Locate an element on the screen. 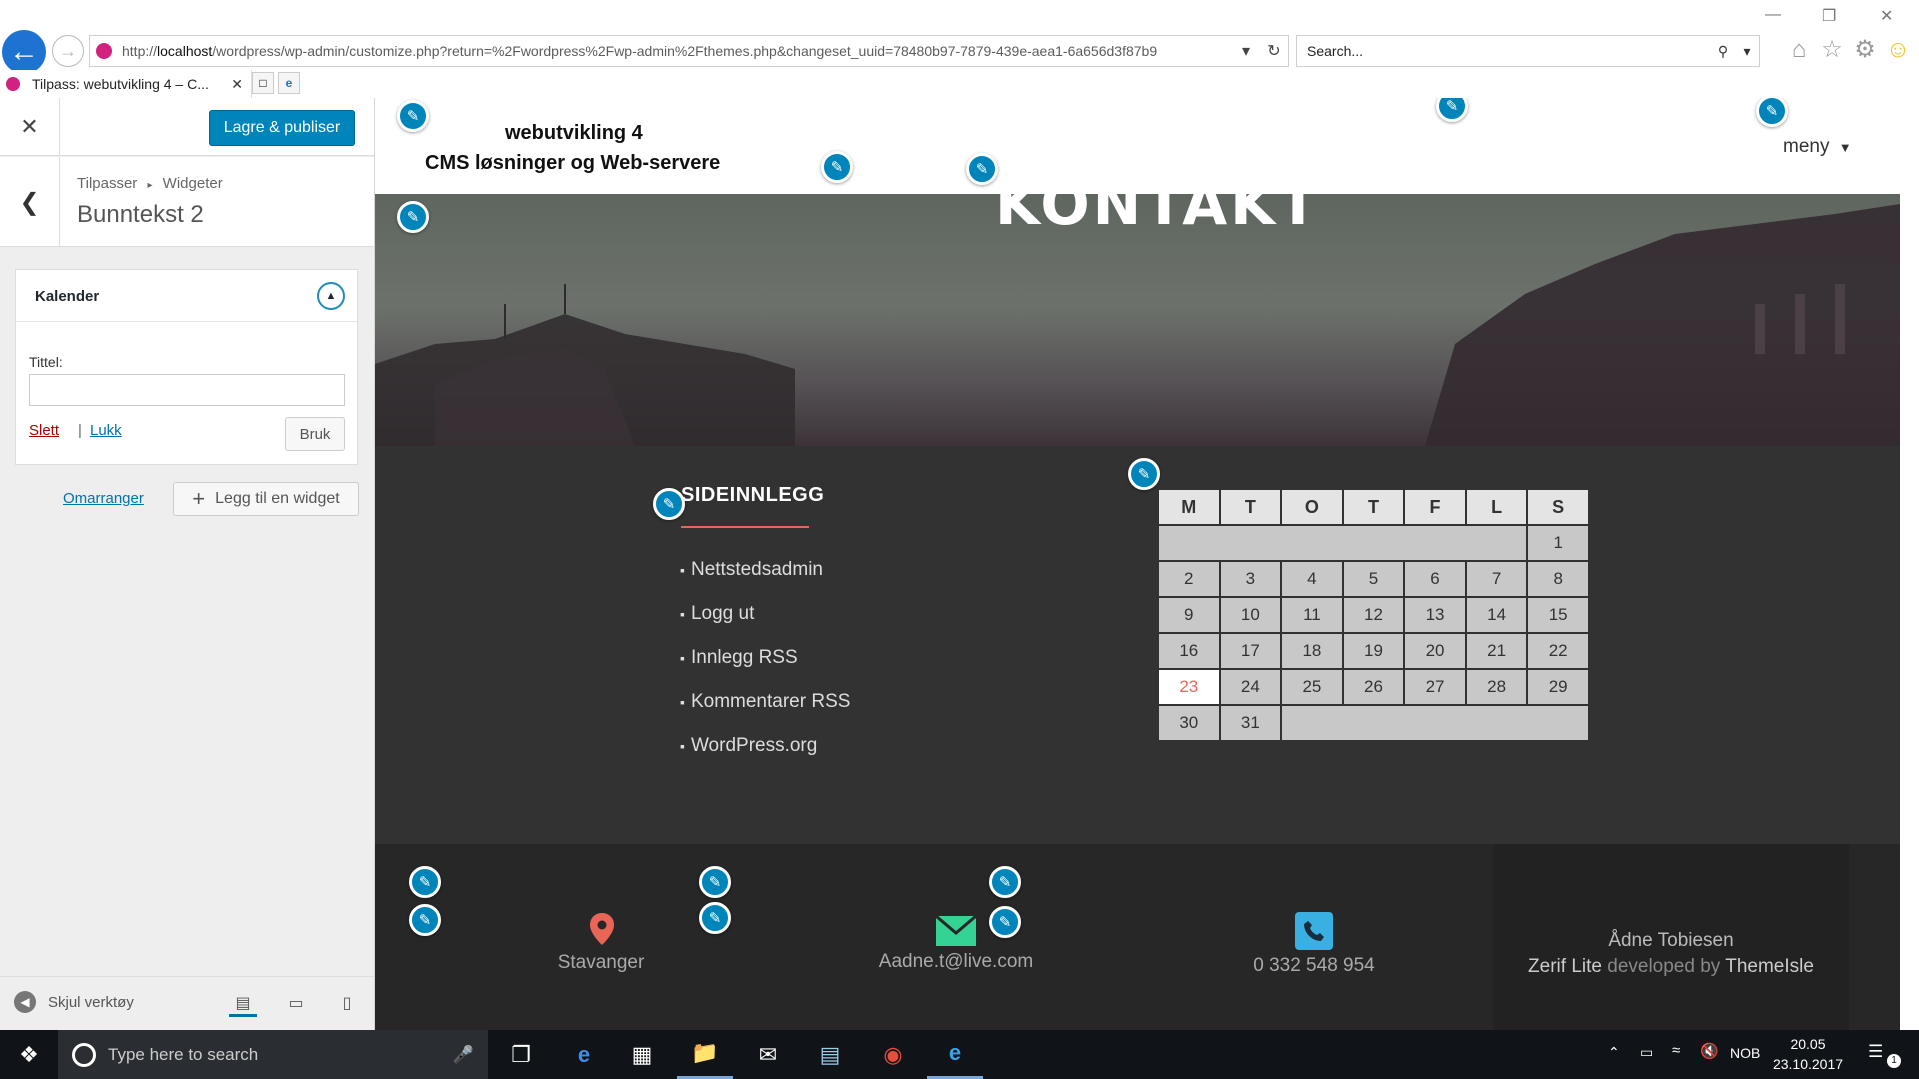 The image size is (1919, 1079). file-explorer-icon: 📁 is located at coordinates (705, 1054).